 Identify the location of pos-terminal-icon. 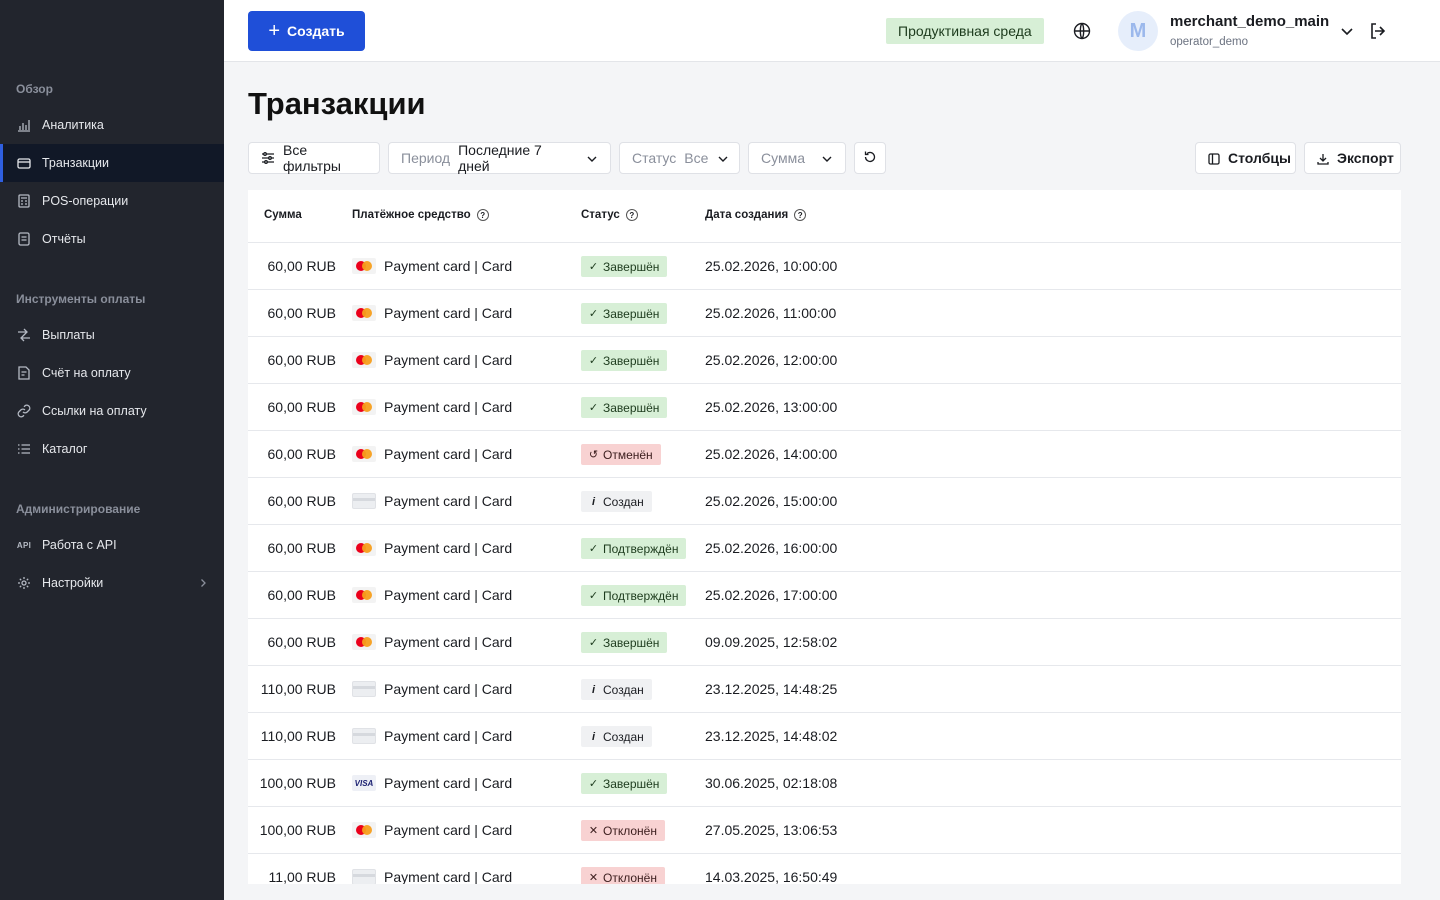
(24, 201).